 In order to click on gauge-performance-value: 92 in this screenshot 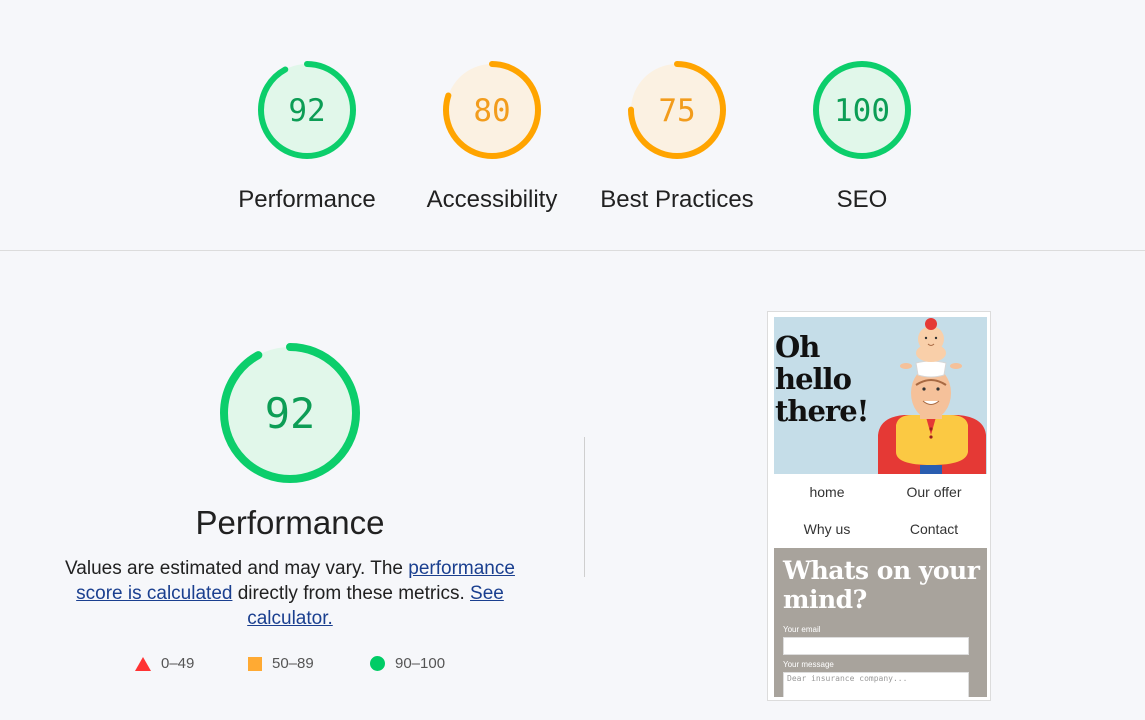, I will do `click(306, 111)`.